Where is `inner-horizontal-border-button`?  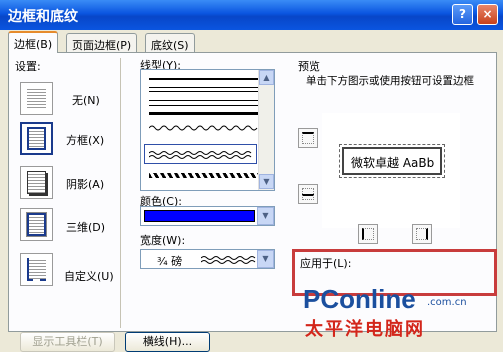 inner-horizontal-border-button is located at coordinates (308, 194).